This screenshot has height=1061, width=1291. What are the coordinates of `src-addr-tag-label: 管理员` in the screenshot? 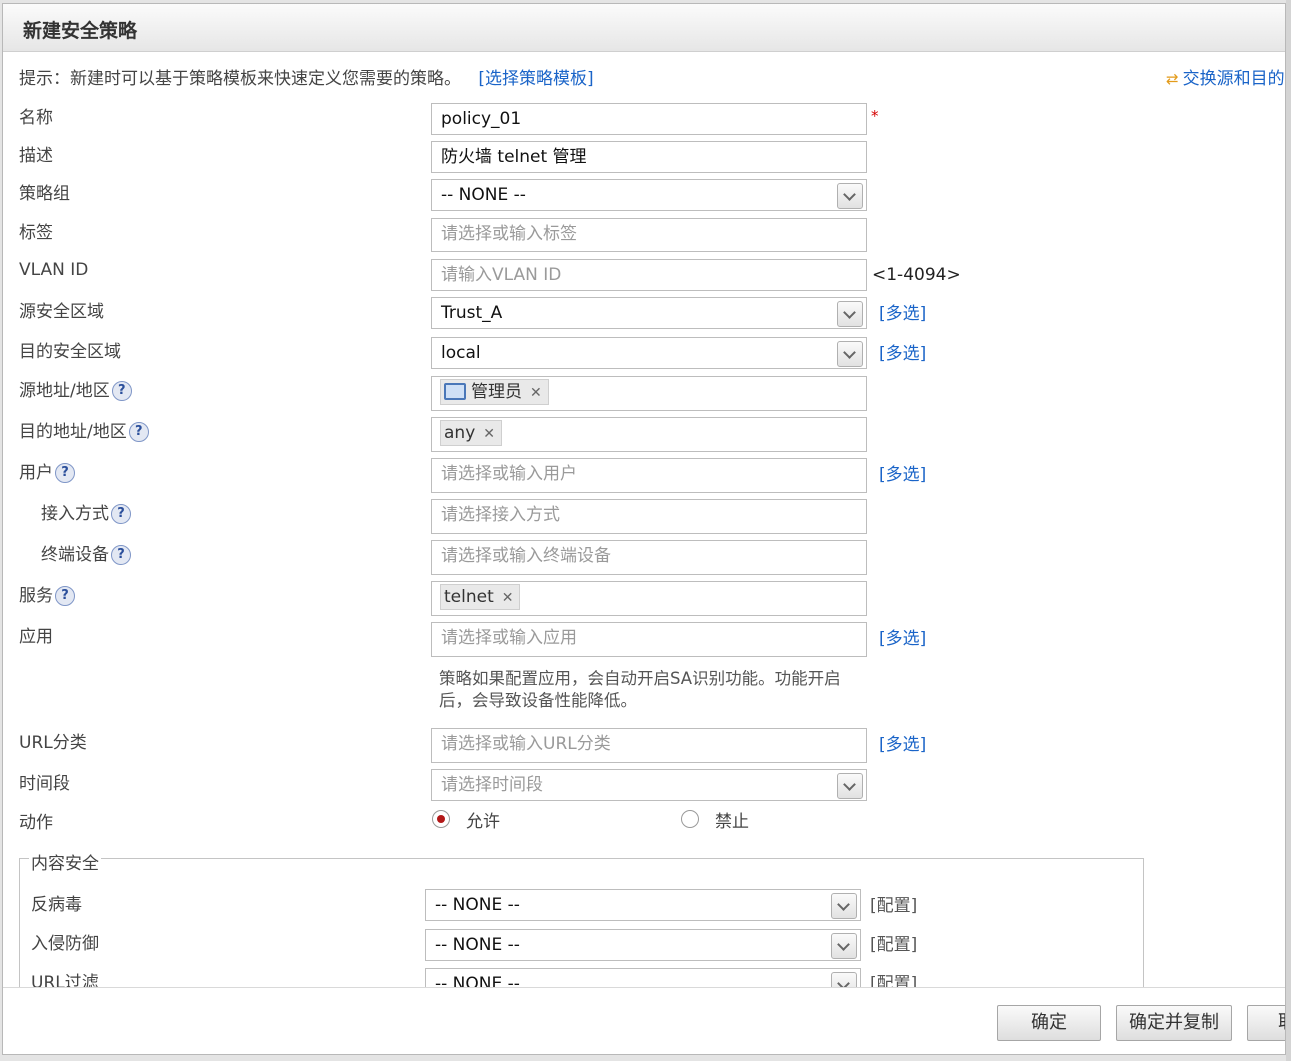 It's located at (496, 392).